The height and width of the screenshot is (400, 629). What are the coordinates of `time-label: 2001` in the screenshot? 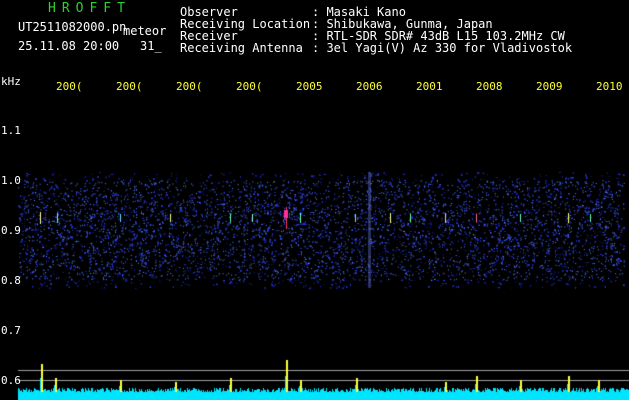 It's located at (429, 86).